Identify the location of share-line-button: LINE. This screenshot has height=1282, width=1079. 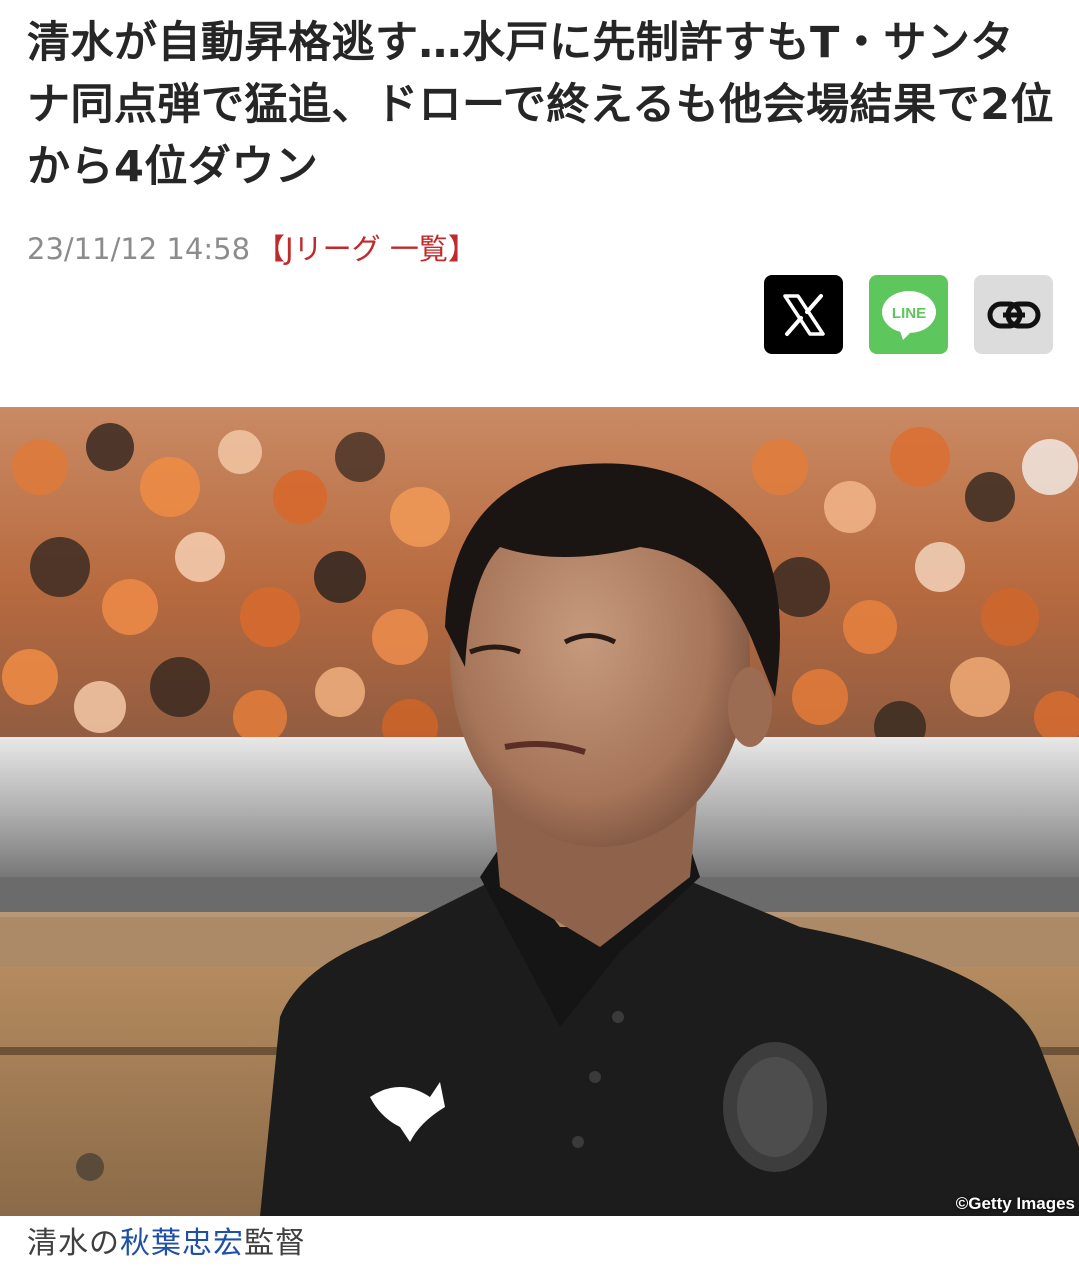
(908, 314).